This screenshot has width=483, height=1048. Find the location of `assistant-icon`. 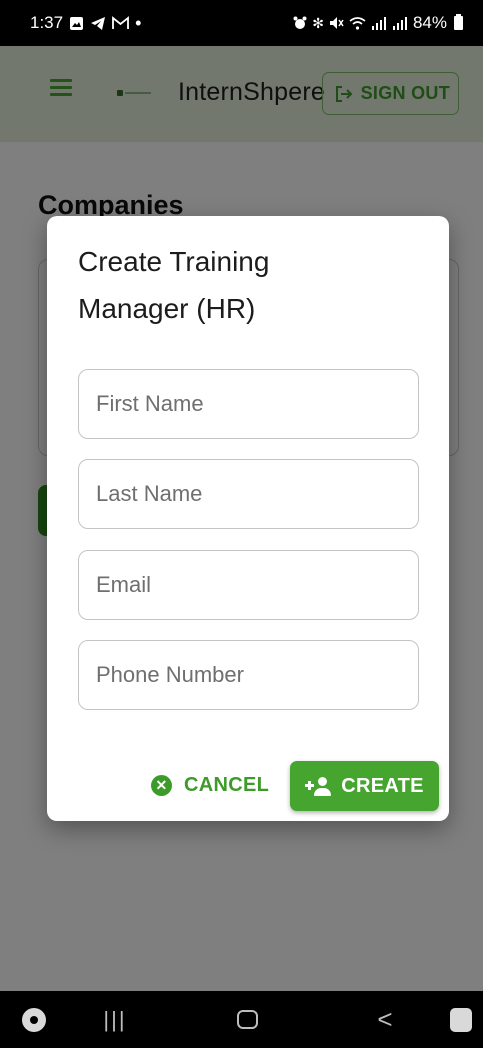

assistant-icon is located at coordinates (461, 1019).